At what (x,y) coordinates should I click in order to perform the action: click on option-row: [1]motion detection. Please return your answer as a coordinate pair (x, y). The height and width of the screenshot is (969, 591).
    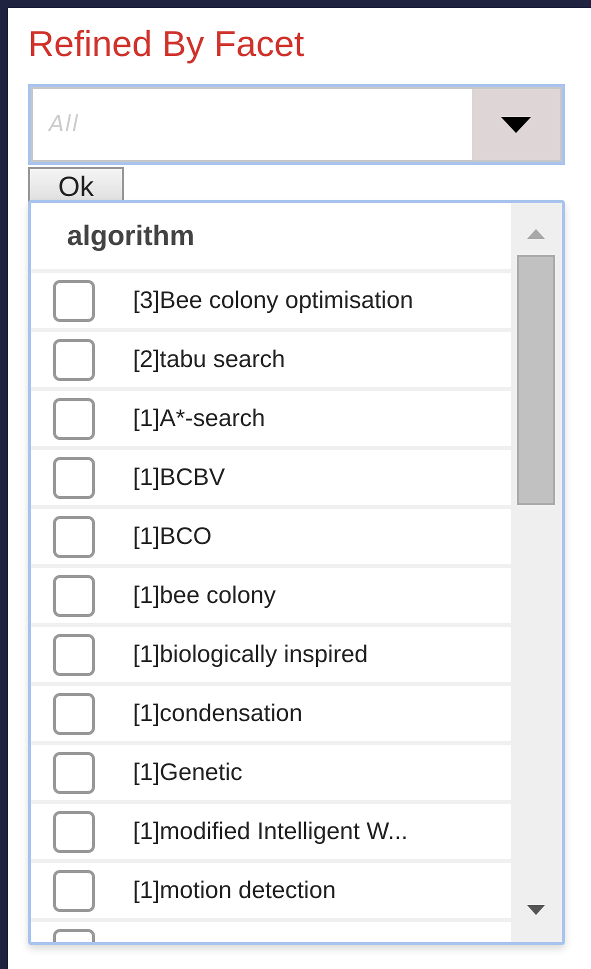
    Looking at the image, I should click on (271, 892).